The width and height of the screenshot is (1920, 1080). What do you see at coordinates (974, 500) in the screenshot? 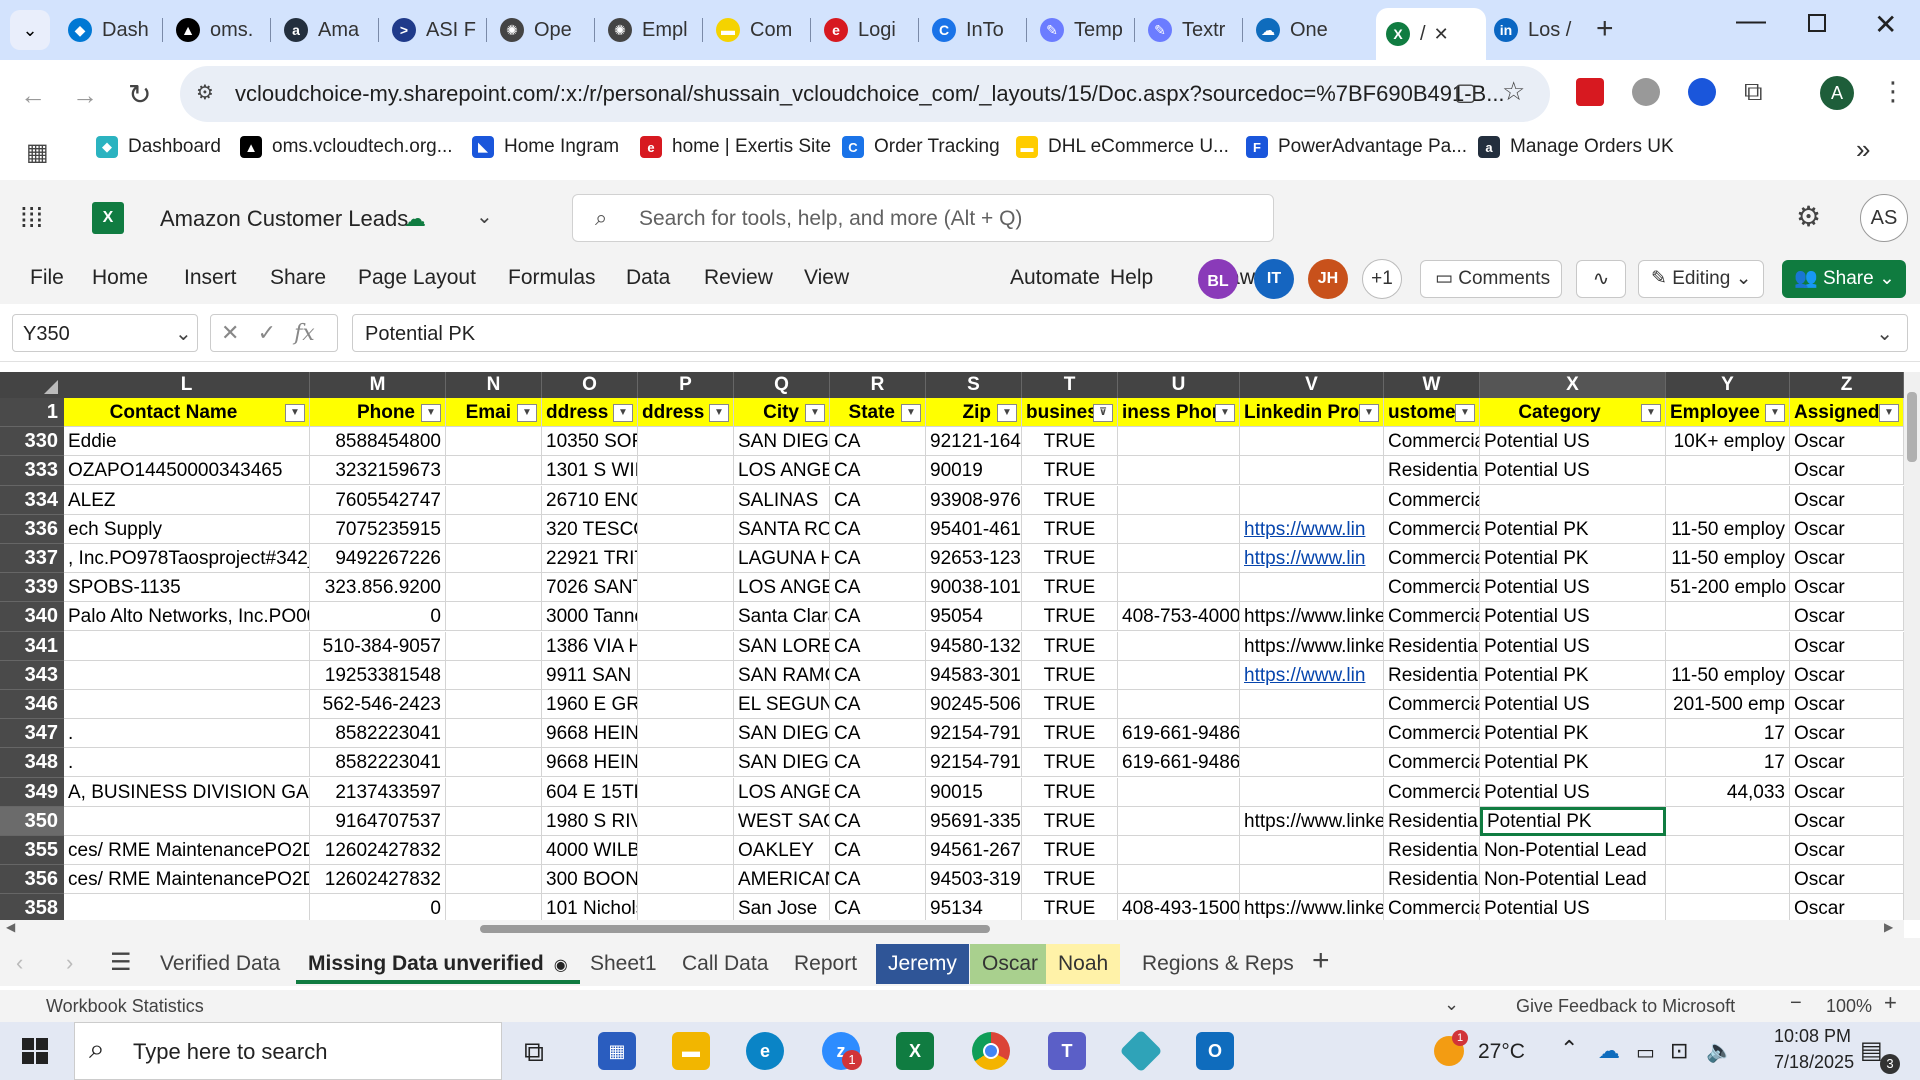
I see `table-cell: 93908-9763` at bounding box center [974, 500].